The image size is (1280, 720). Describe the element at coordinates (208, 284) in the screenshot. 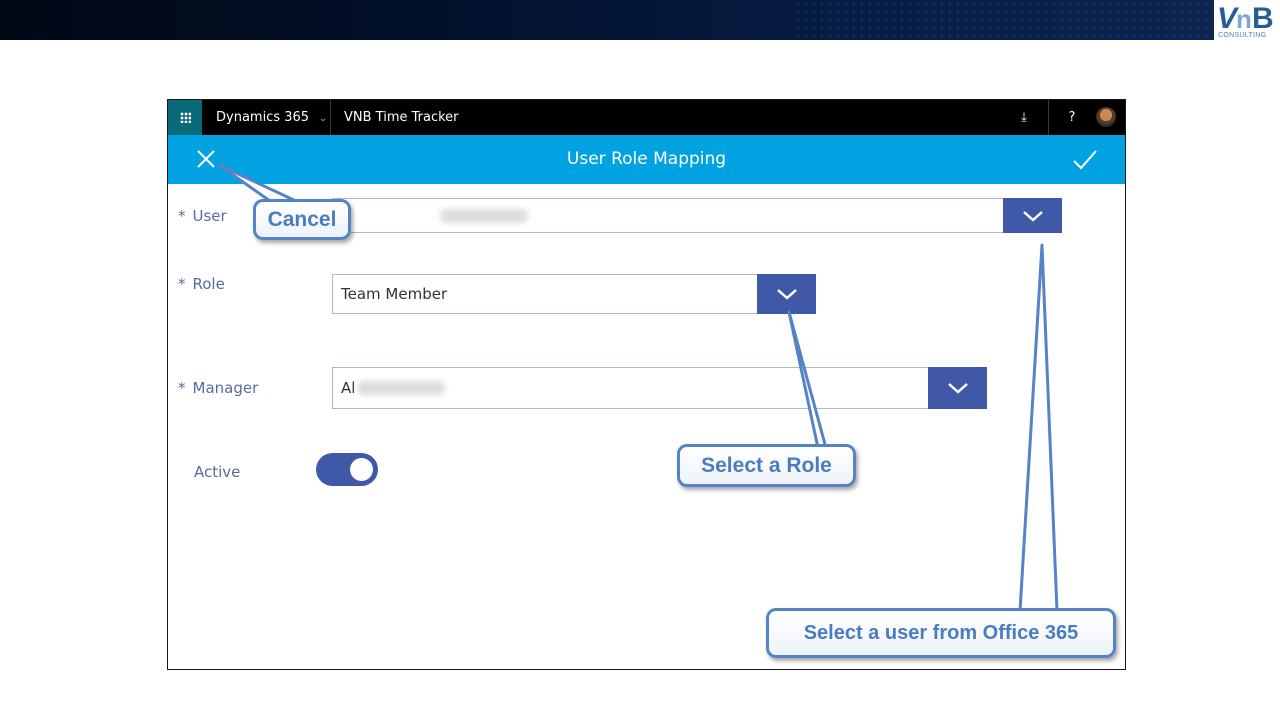

I see `role-label: Role` at that location.